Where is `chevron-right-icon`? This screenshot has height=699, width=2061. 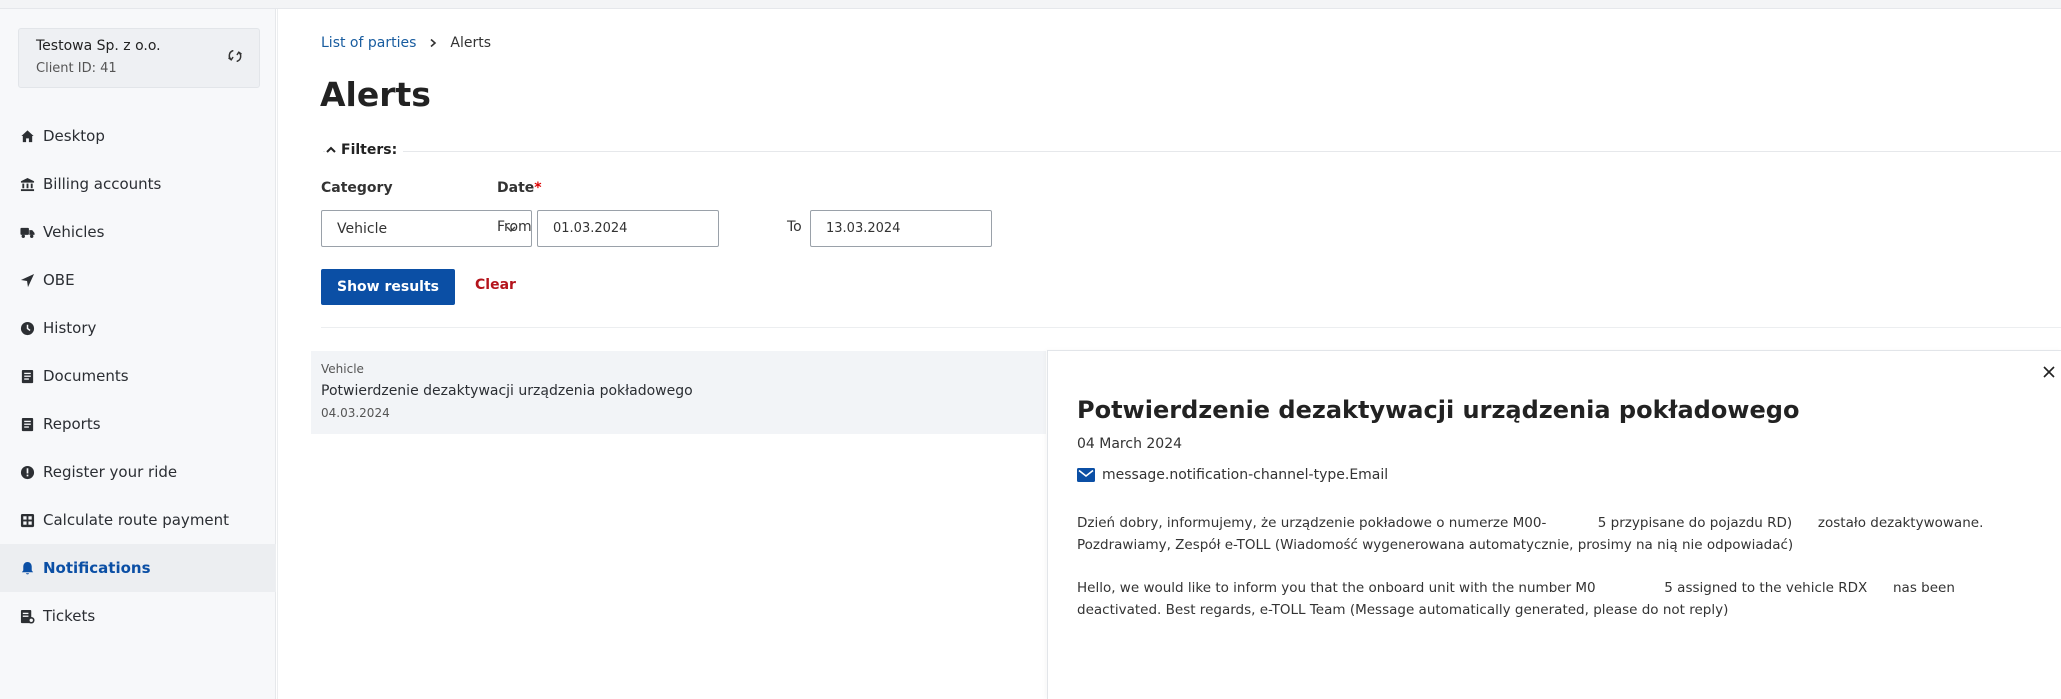
chevron-right-icon is located at coordinates (433, 43).